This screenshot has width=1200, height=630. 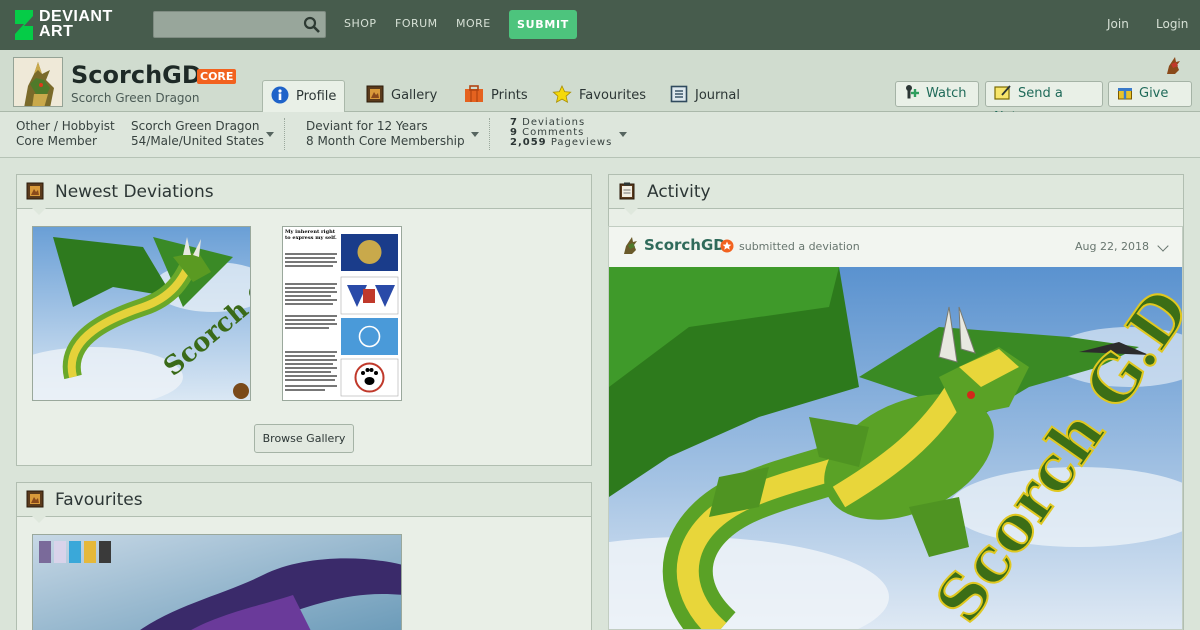 What do you see at coordinates (195, 126) in the screenshot?
I see `real-name: Scorch Green Dragon` at bounding box center [195, 126].